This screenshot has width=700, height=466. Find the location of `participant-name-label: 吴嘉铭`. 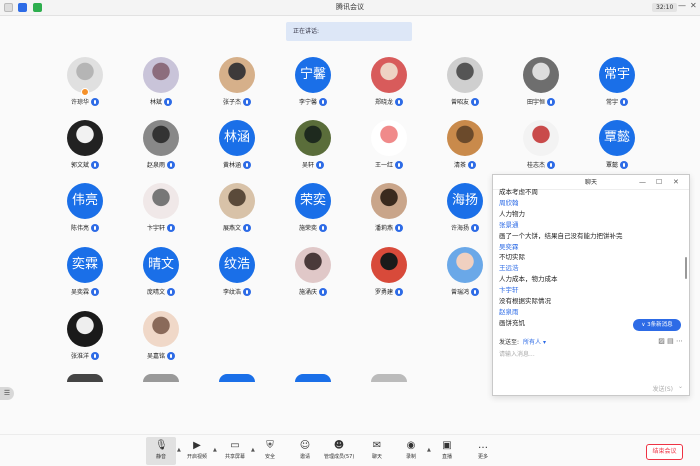

participant-name-label: 吴嘉铭 is located at coordinates (155, 356).